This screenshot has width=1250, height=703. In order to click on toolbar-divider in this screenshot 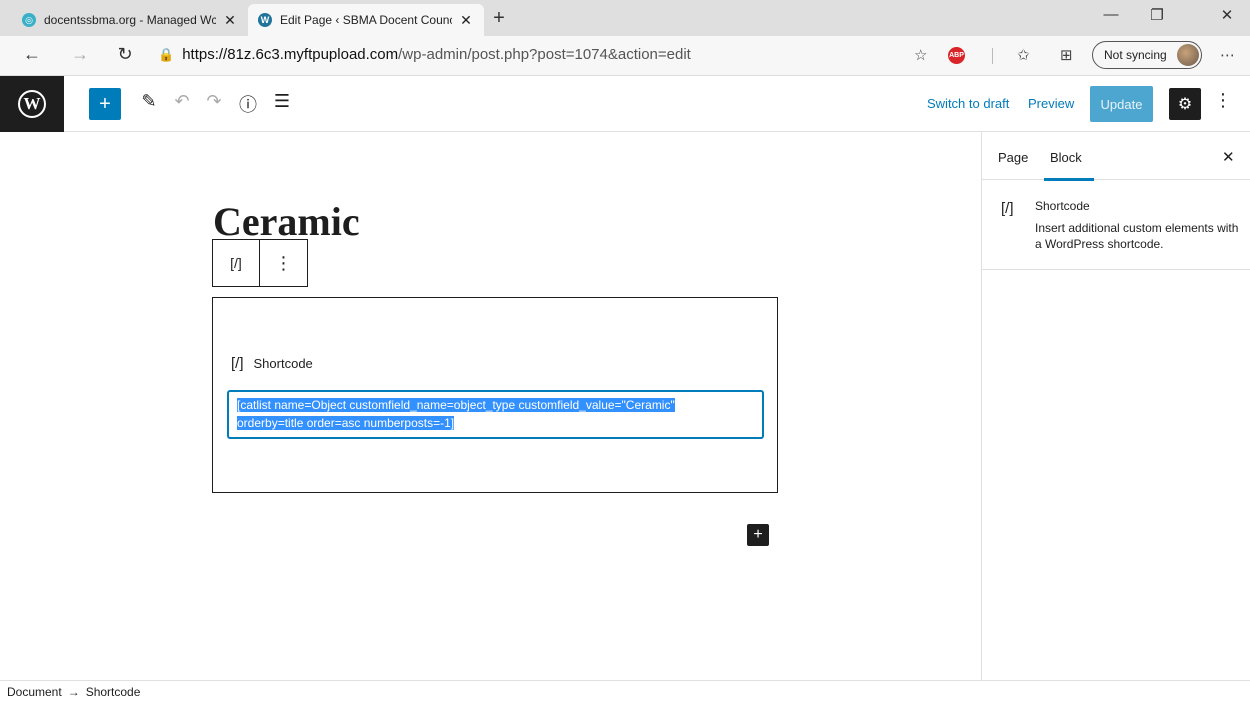, I will do `click(992, 56)`.